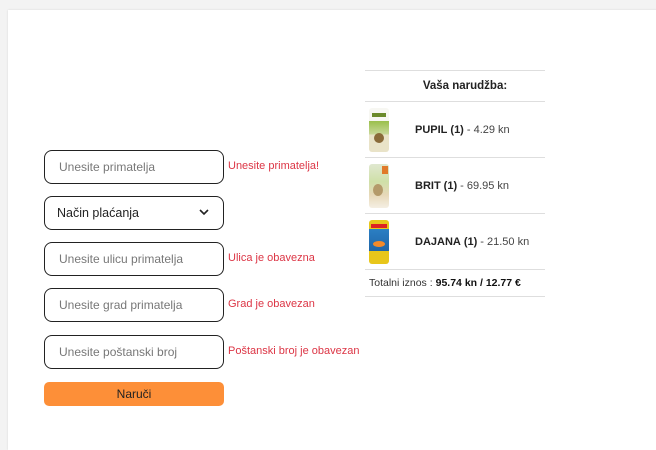  What do you see at coordinates (485, 185) in the screenshot?
I see `item-price: - 69.95 kn` at bounding box center [485, 185].